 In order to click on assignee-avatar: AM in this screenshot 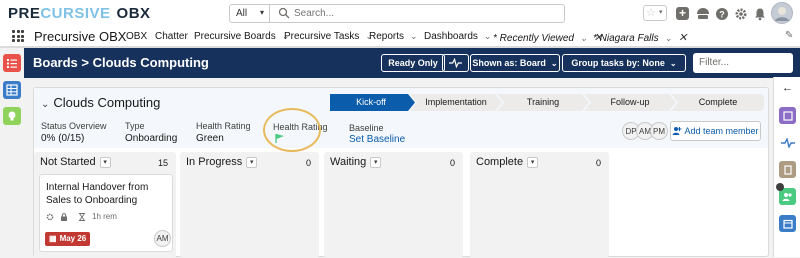, I will do `click(162, 238)`.